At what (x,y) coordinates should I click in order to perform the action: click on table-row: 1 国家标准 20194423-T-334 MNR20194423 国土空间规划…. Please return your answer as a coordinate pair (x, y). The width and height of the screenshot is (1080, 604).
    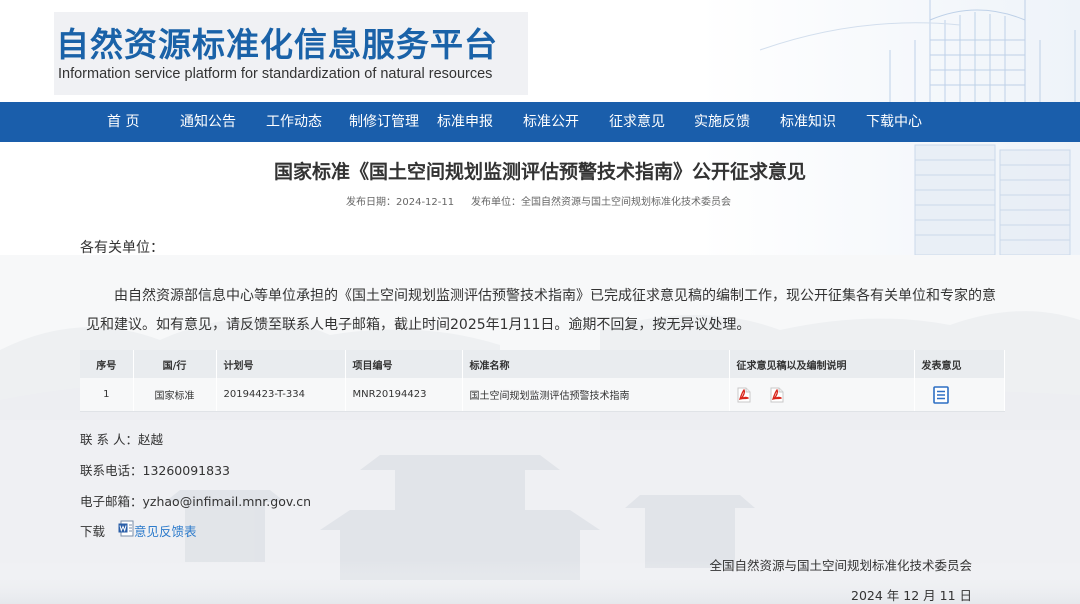
    Looking at the image, I should click on (542, 395).